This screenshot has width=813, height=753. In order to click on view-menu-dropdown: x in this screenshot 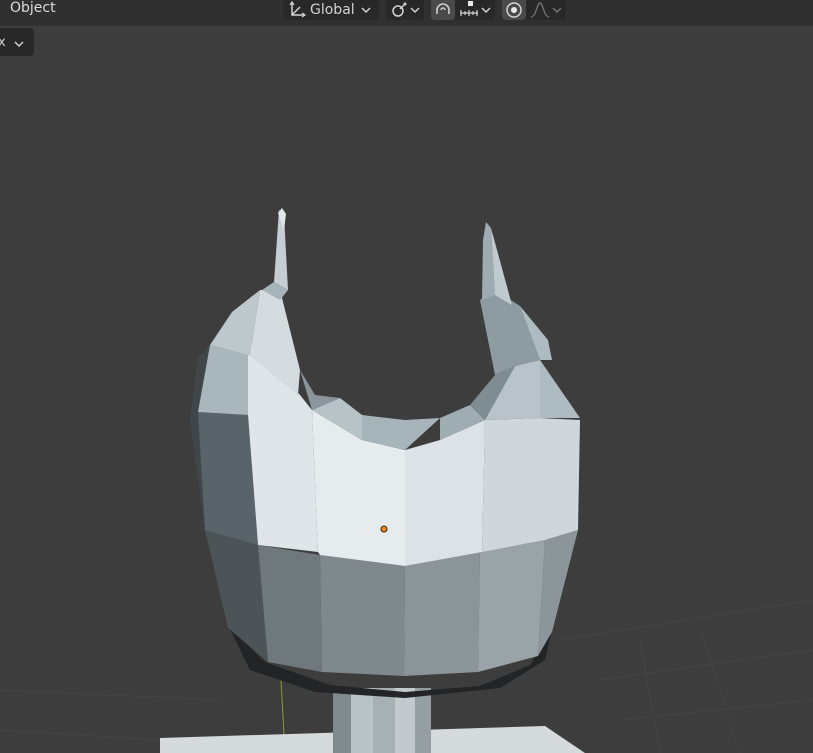, I will do `click(17, 42)`.